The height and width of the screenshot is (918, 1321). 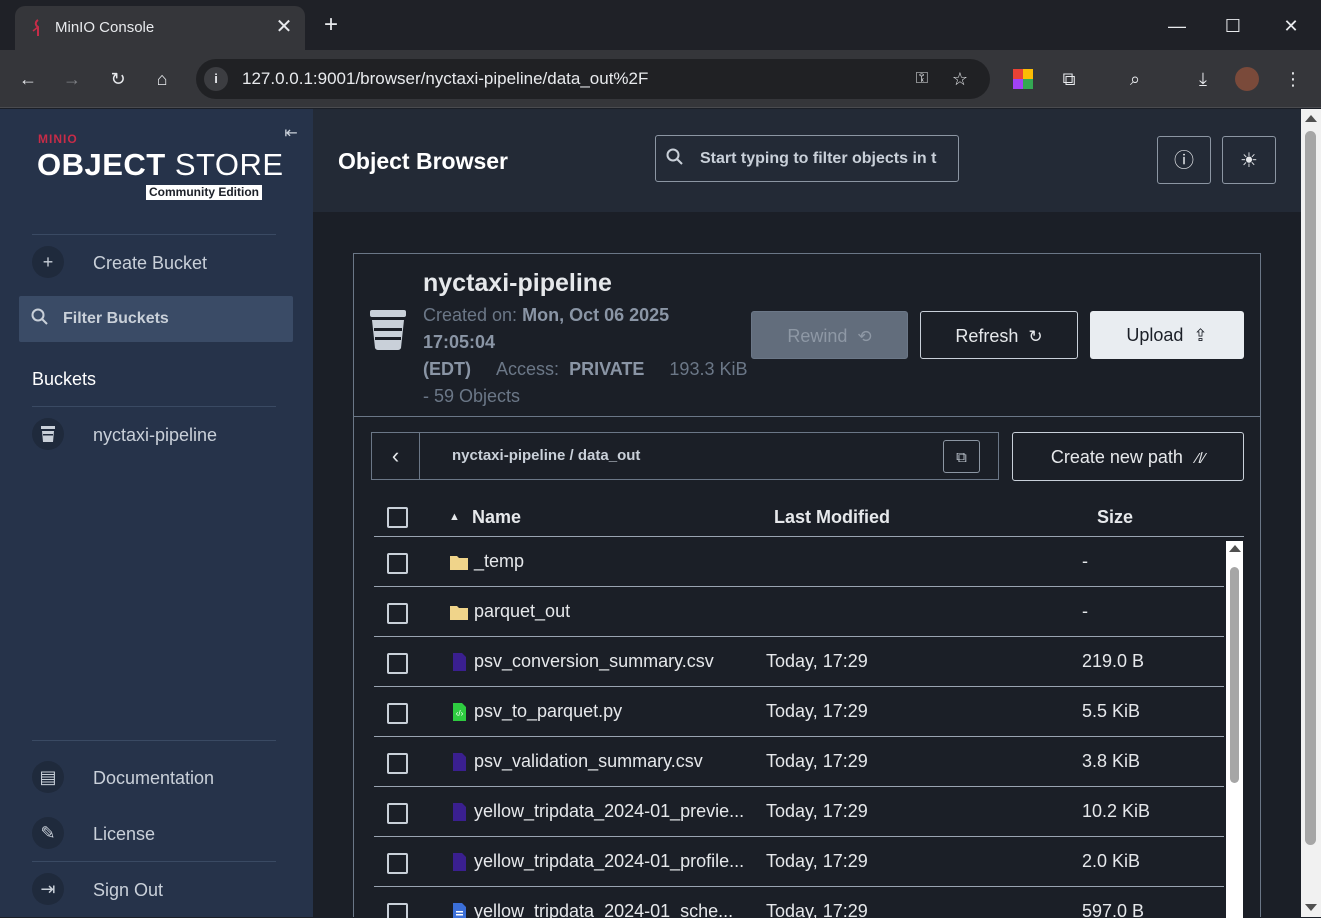 What do you see at coordinates (960, 79) in the screenshot?
I see `bookmark-star-icon: ☆` at bounding box center [960, 79].